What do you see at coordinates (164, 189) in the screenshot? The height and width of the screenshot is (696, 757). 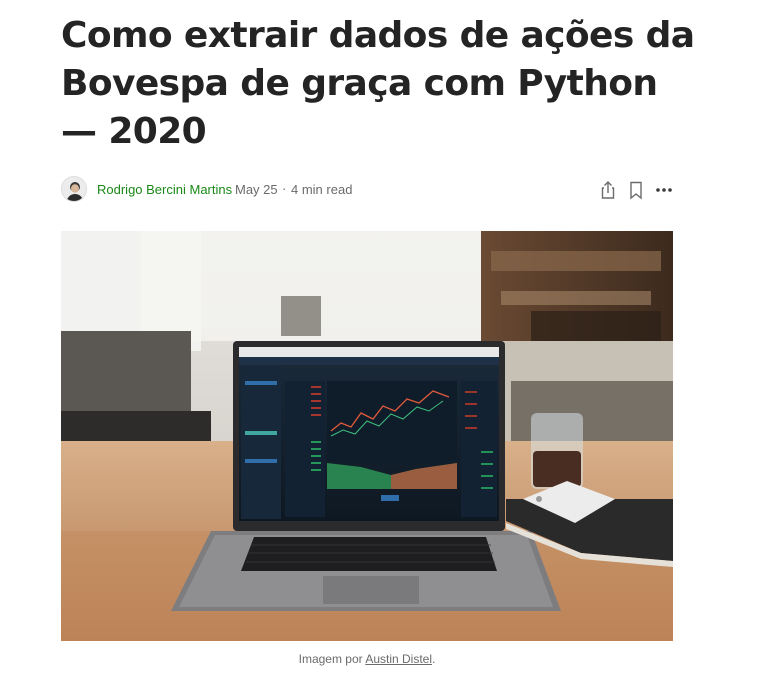 I see `author-name-link: Rodrigo Bercini Martins` at bounding box center [164, 189].